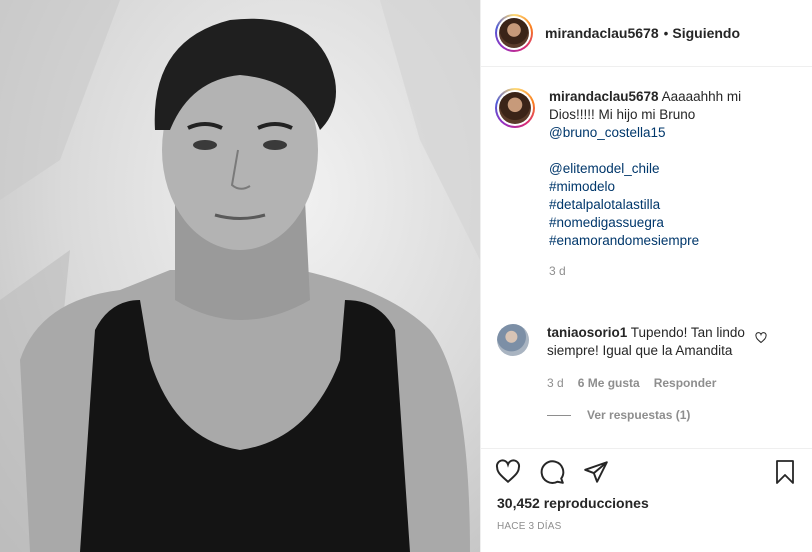 This screenshot has width=812, height=552. What do you see at coordinates (785, 473) in the screenshot?
I see `bookmark-icon` at bounding box center [785, 473].